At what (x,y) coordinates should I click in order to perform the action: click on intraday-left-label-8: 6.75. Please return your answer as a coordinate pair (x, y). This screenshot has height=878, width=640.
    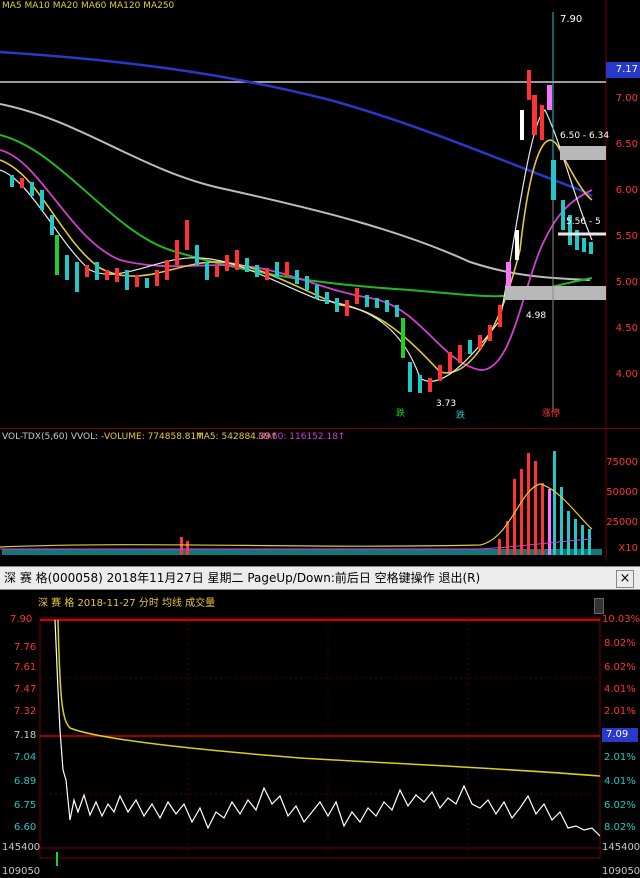
    Looking at the image, I should click on (25, 805).